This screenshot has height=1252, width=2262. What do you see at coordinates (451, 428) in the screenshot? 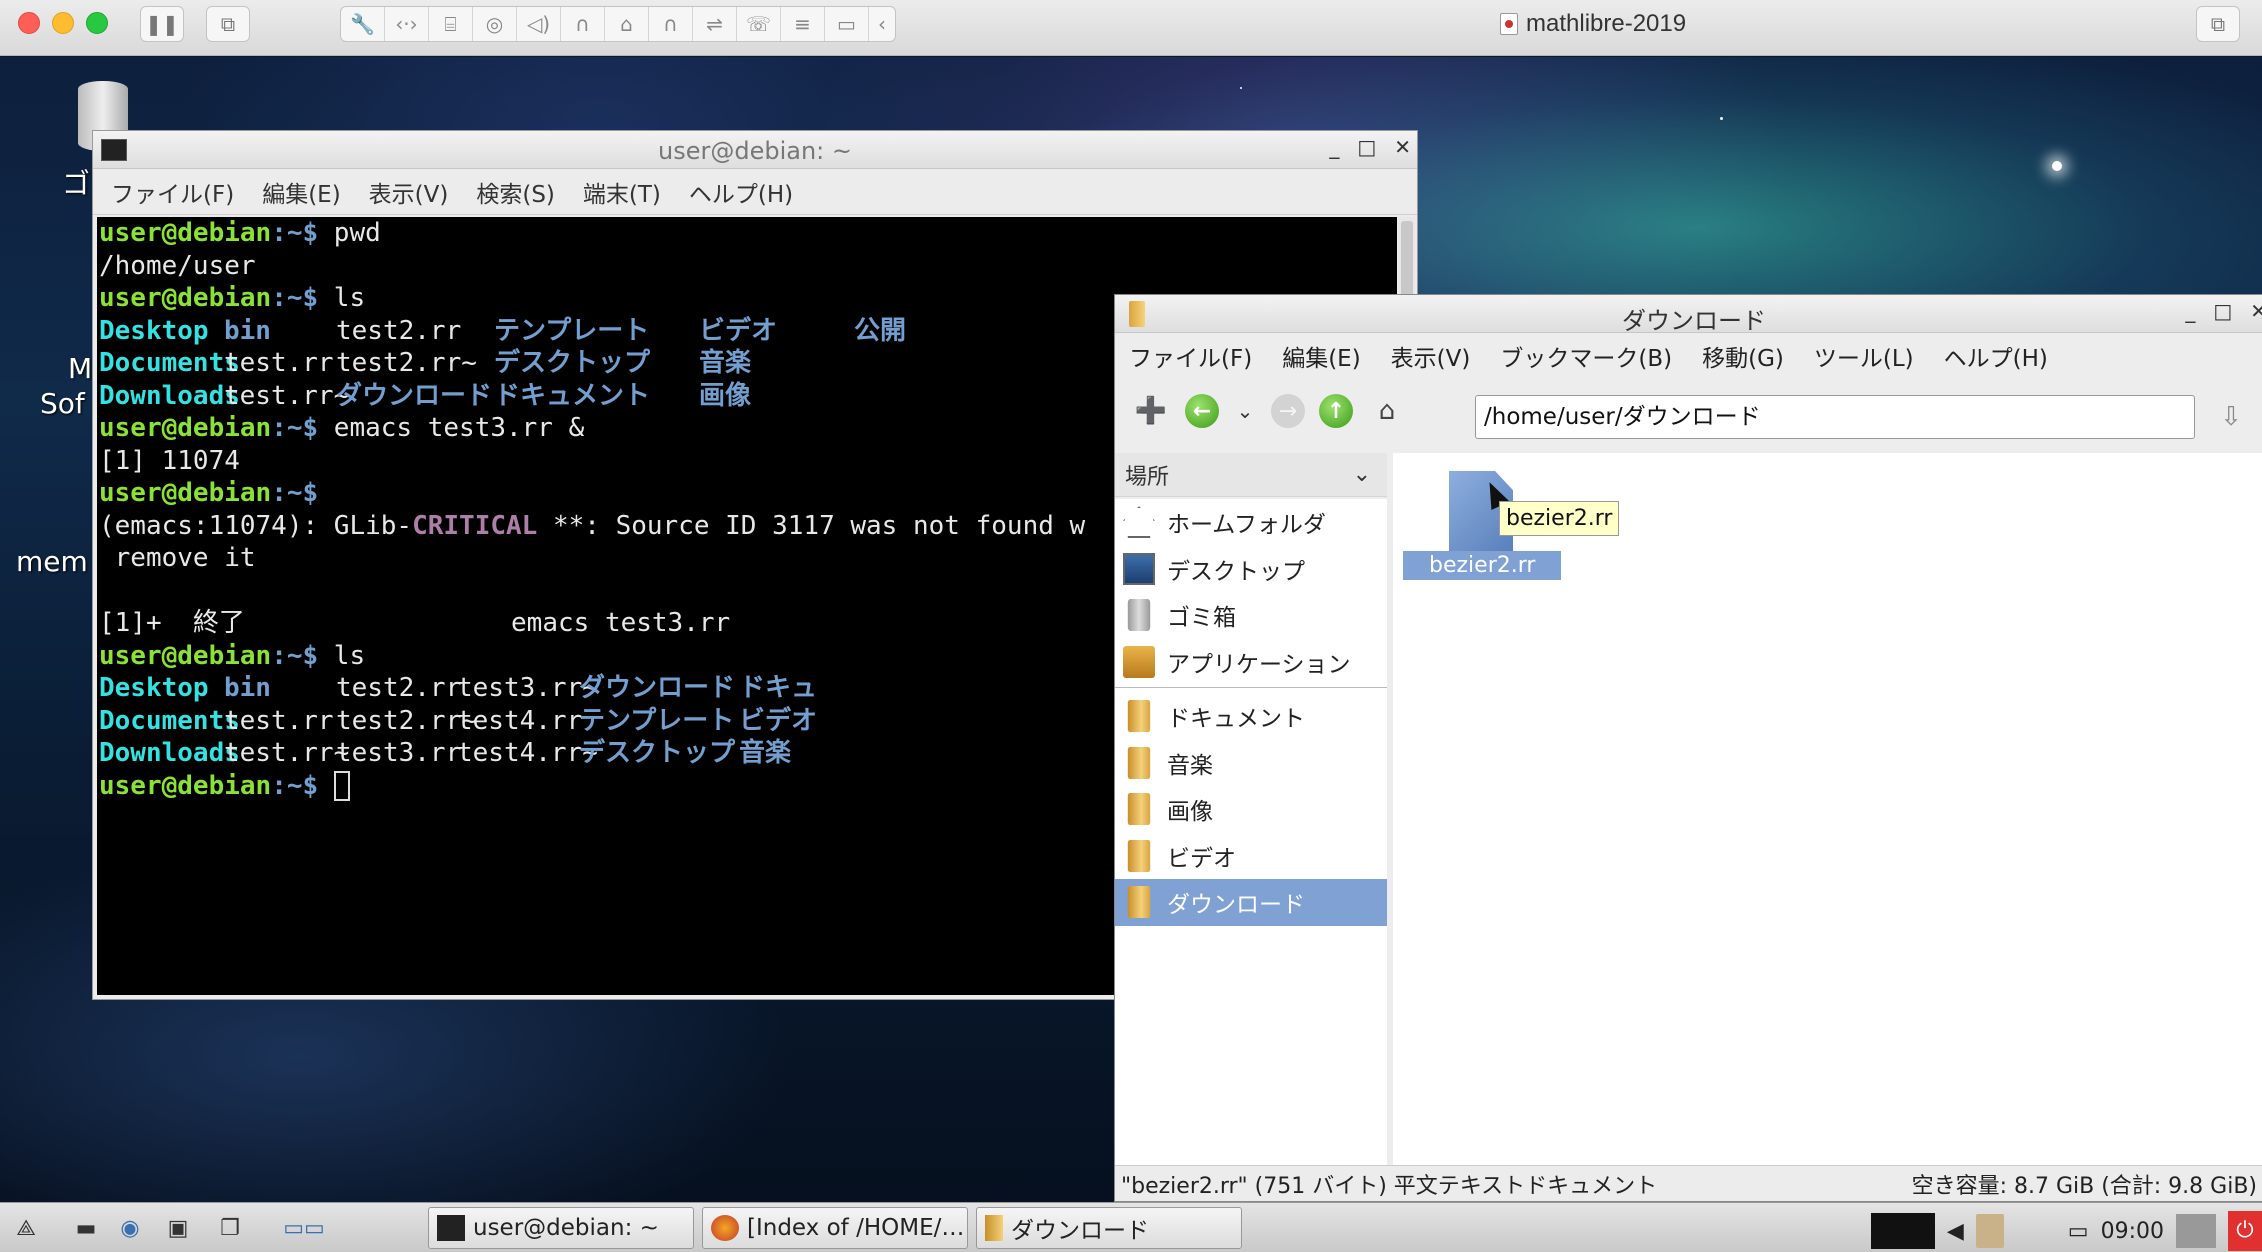
I see `command-text: emacs test3.rr &` at bounding box center [451, 428].